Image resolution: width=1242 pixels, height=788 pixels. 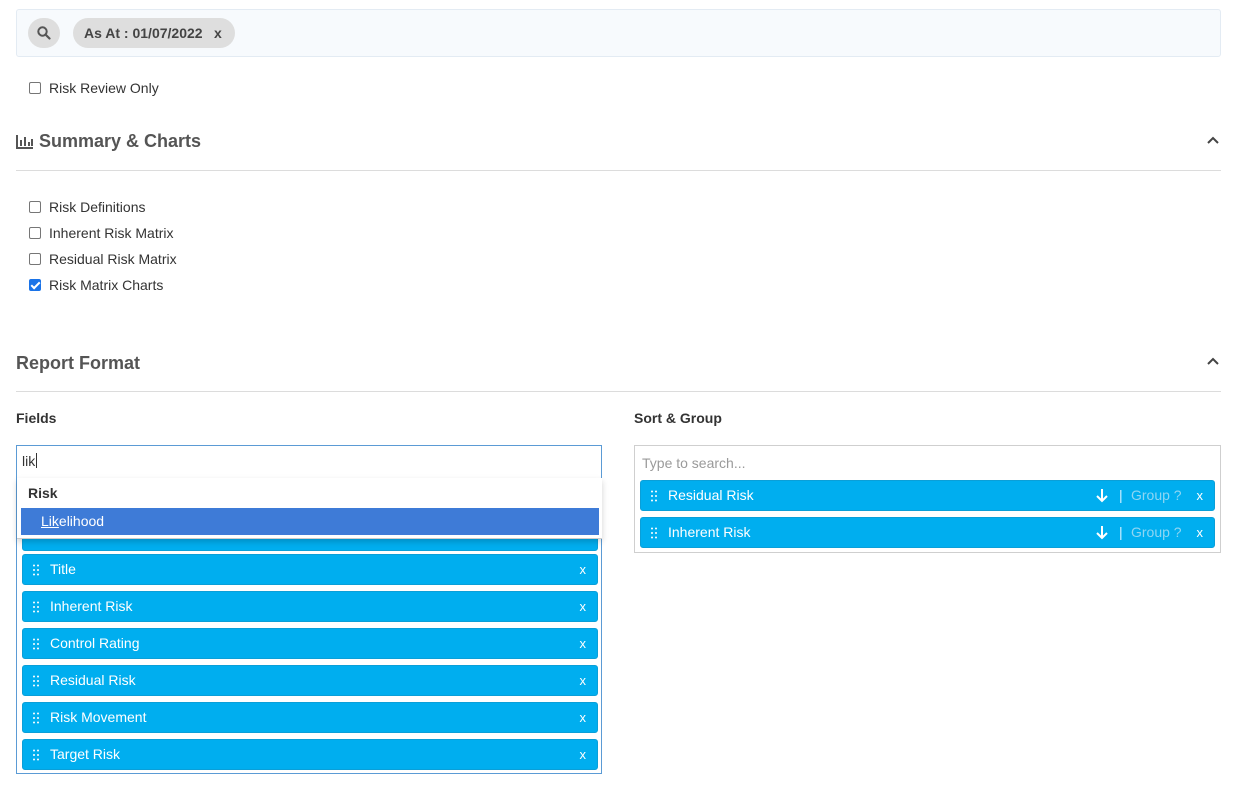 I want to click on summary-charts-header: Summary & Charts, so click(x=108, y=141).